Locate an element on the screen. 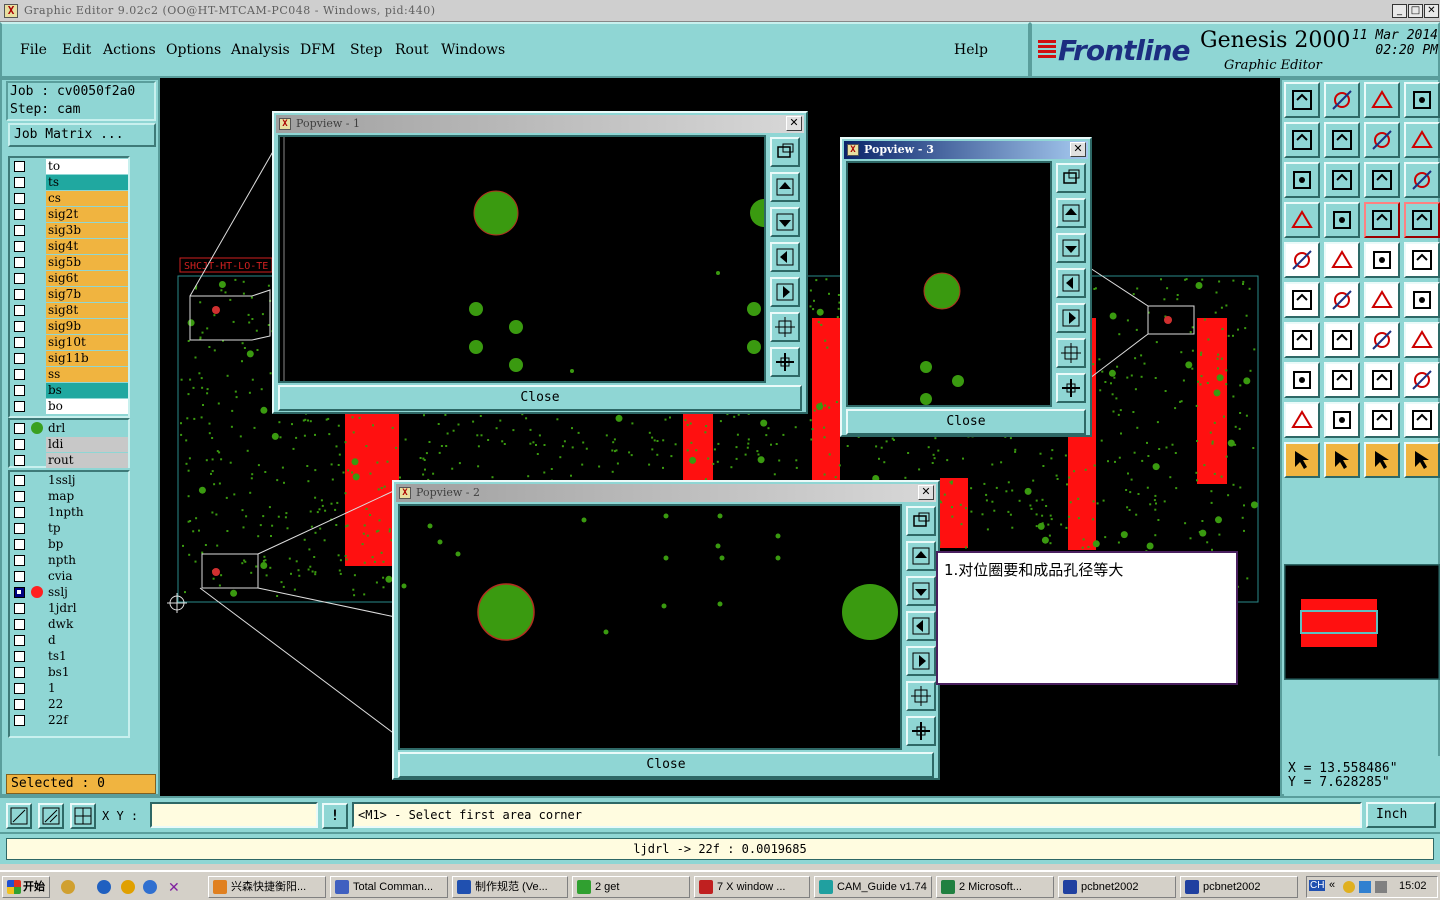  arch-icon is located at coordinates (1382, 420).